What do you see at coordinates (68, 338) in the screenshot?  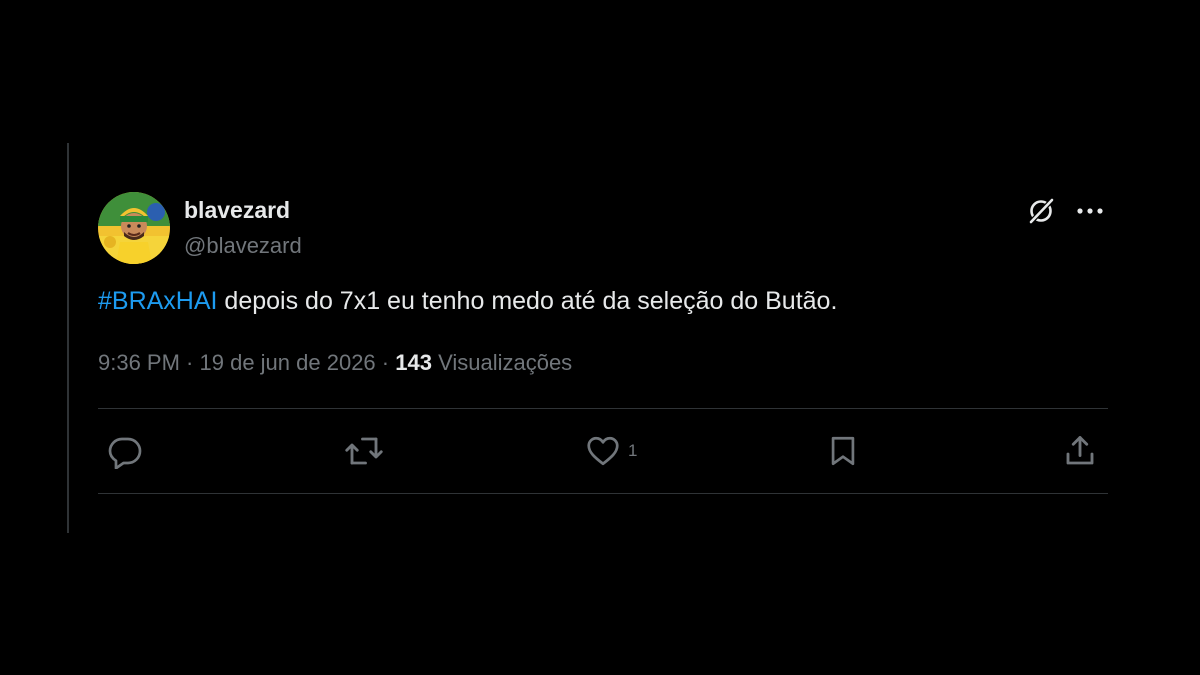 I see `thread-line` at bounding box center [68, 338].